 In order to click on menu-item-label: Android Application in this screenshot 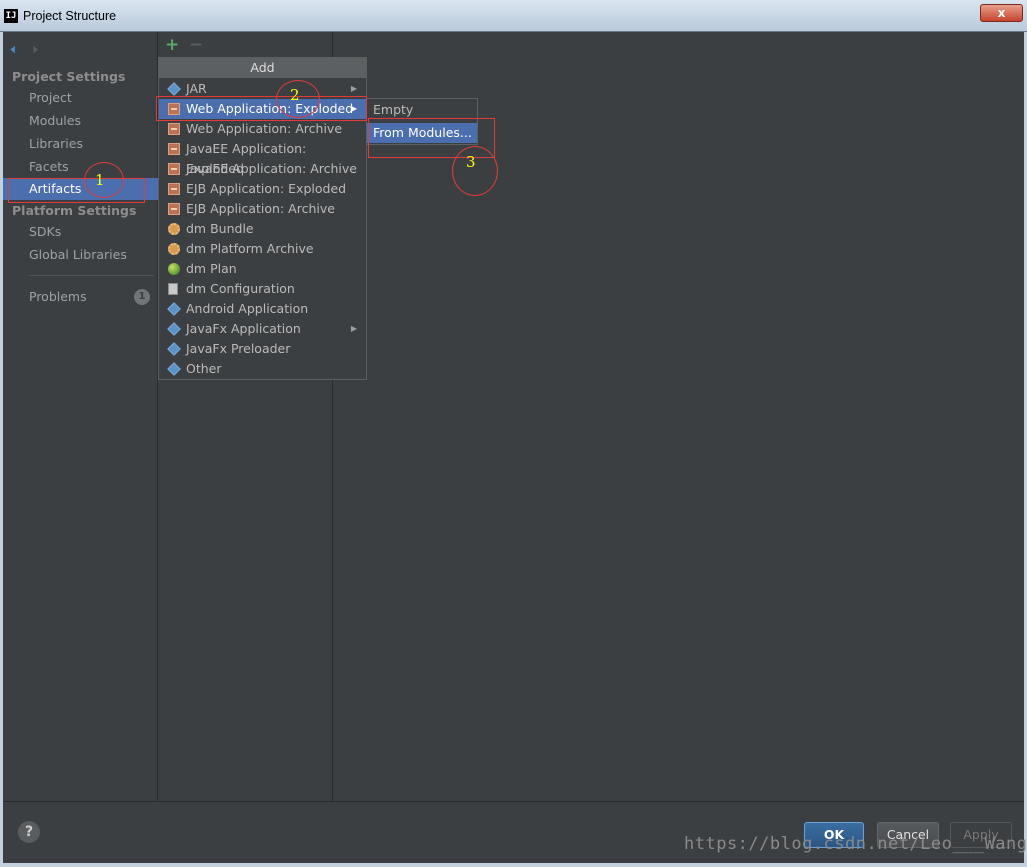, I will do `click(247, 308)`.